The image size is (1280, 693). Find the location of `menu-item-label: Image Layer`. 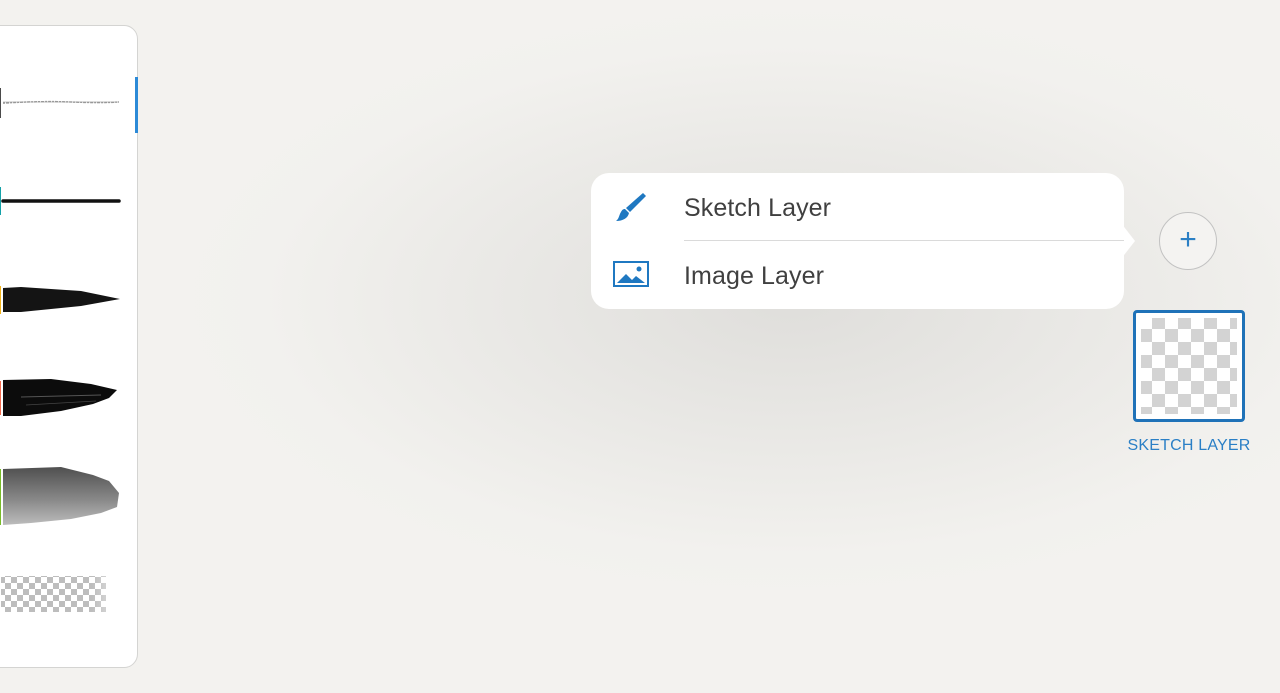

menu-item-label: Image Layer is located at coordinates (754, 276).